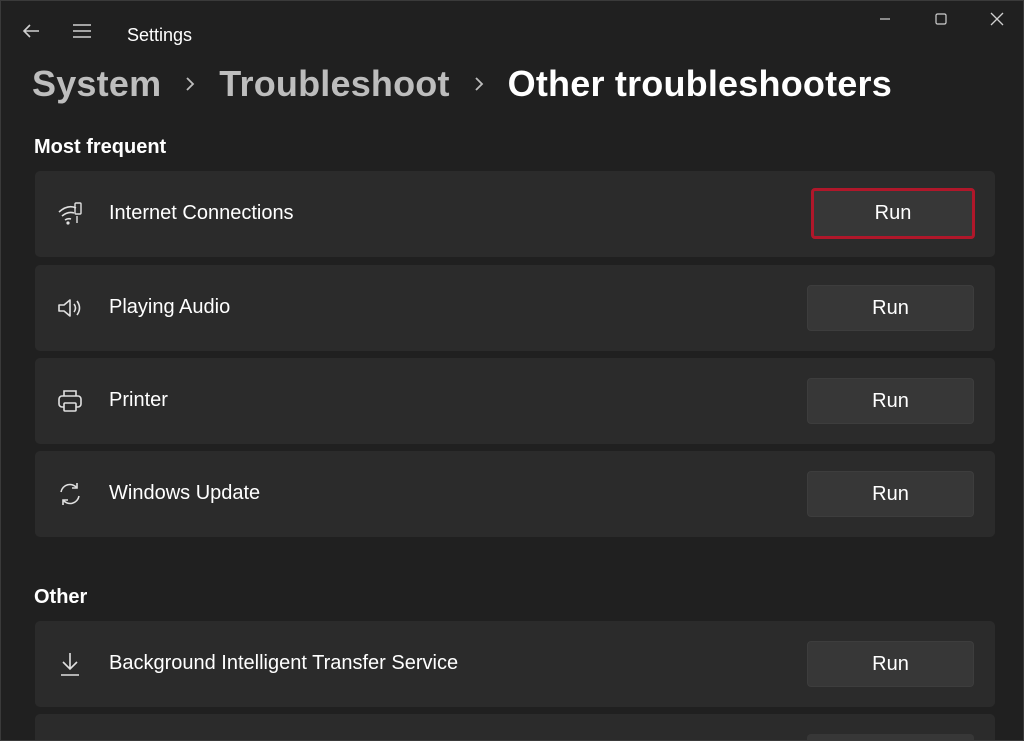 Image resolution: width=1024 pixels, height=741 pixels. What do you see at coordinates (890, 664) in the screenshot?
I see `run-button-bits: Run` at bounding box center [890, 664].